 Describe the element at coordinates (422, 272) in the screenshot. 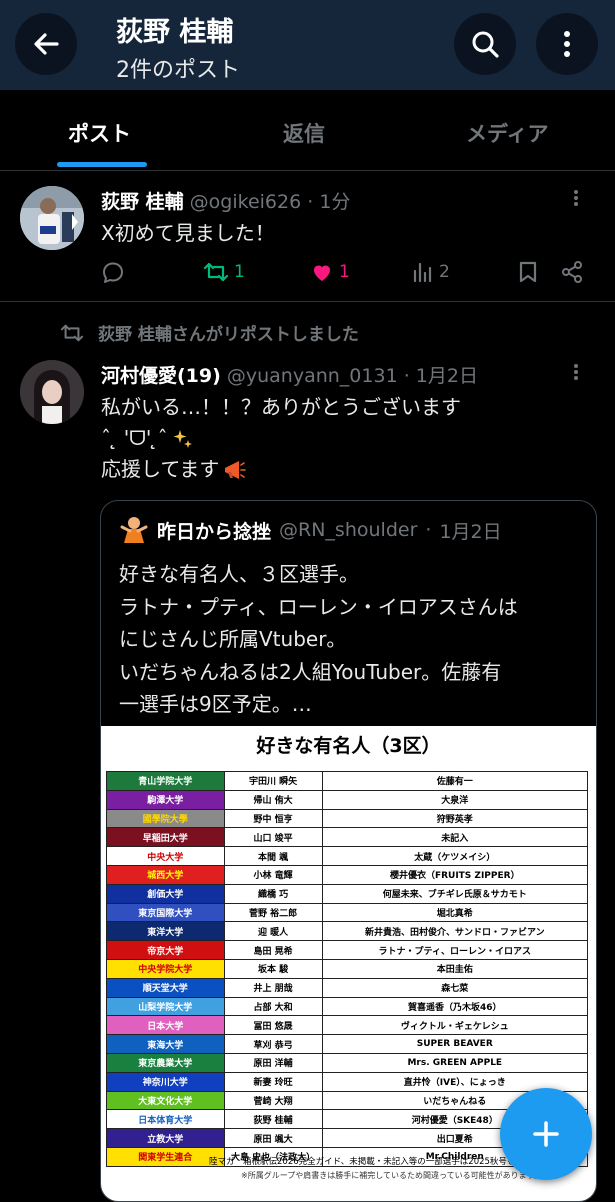

I see `bar-chart-icon` at that location.